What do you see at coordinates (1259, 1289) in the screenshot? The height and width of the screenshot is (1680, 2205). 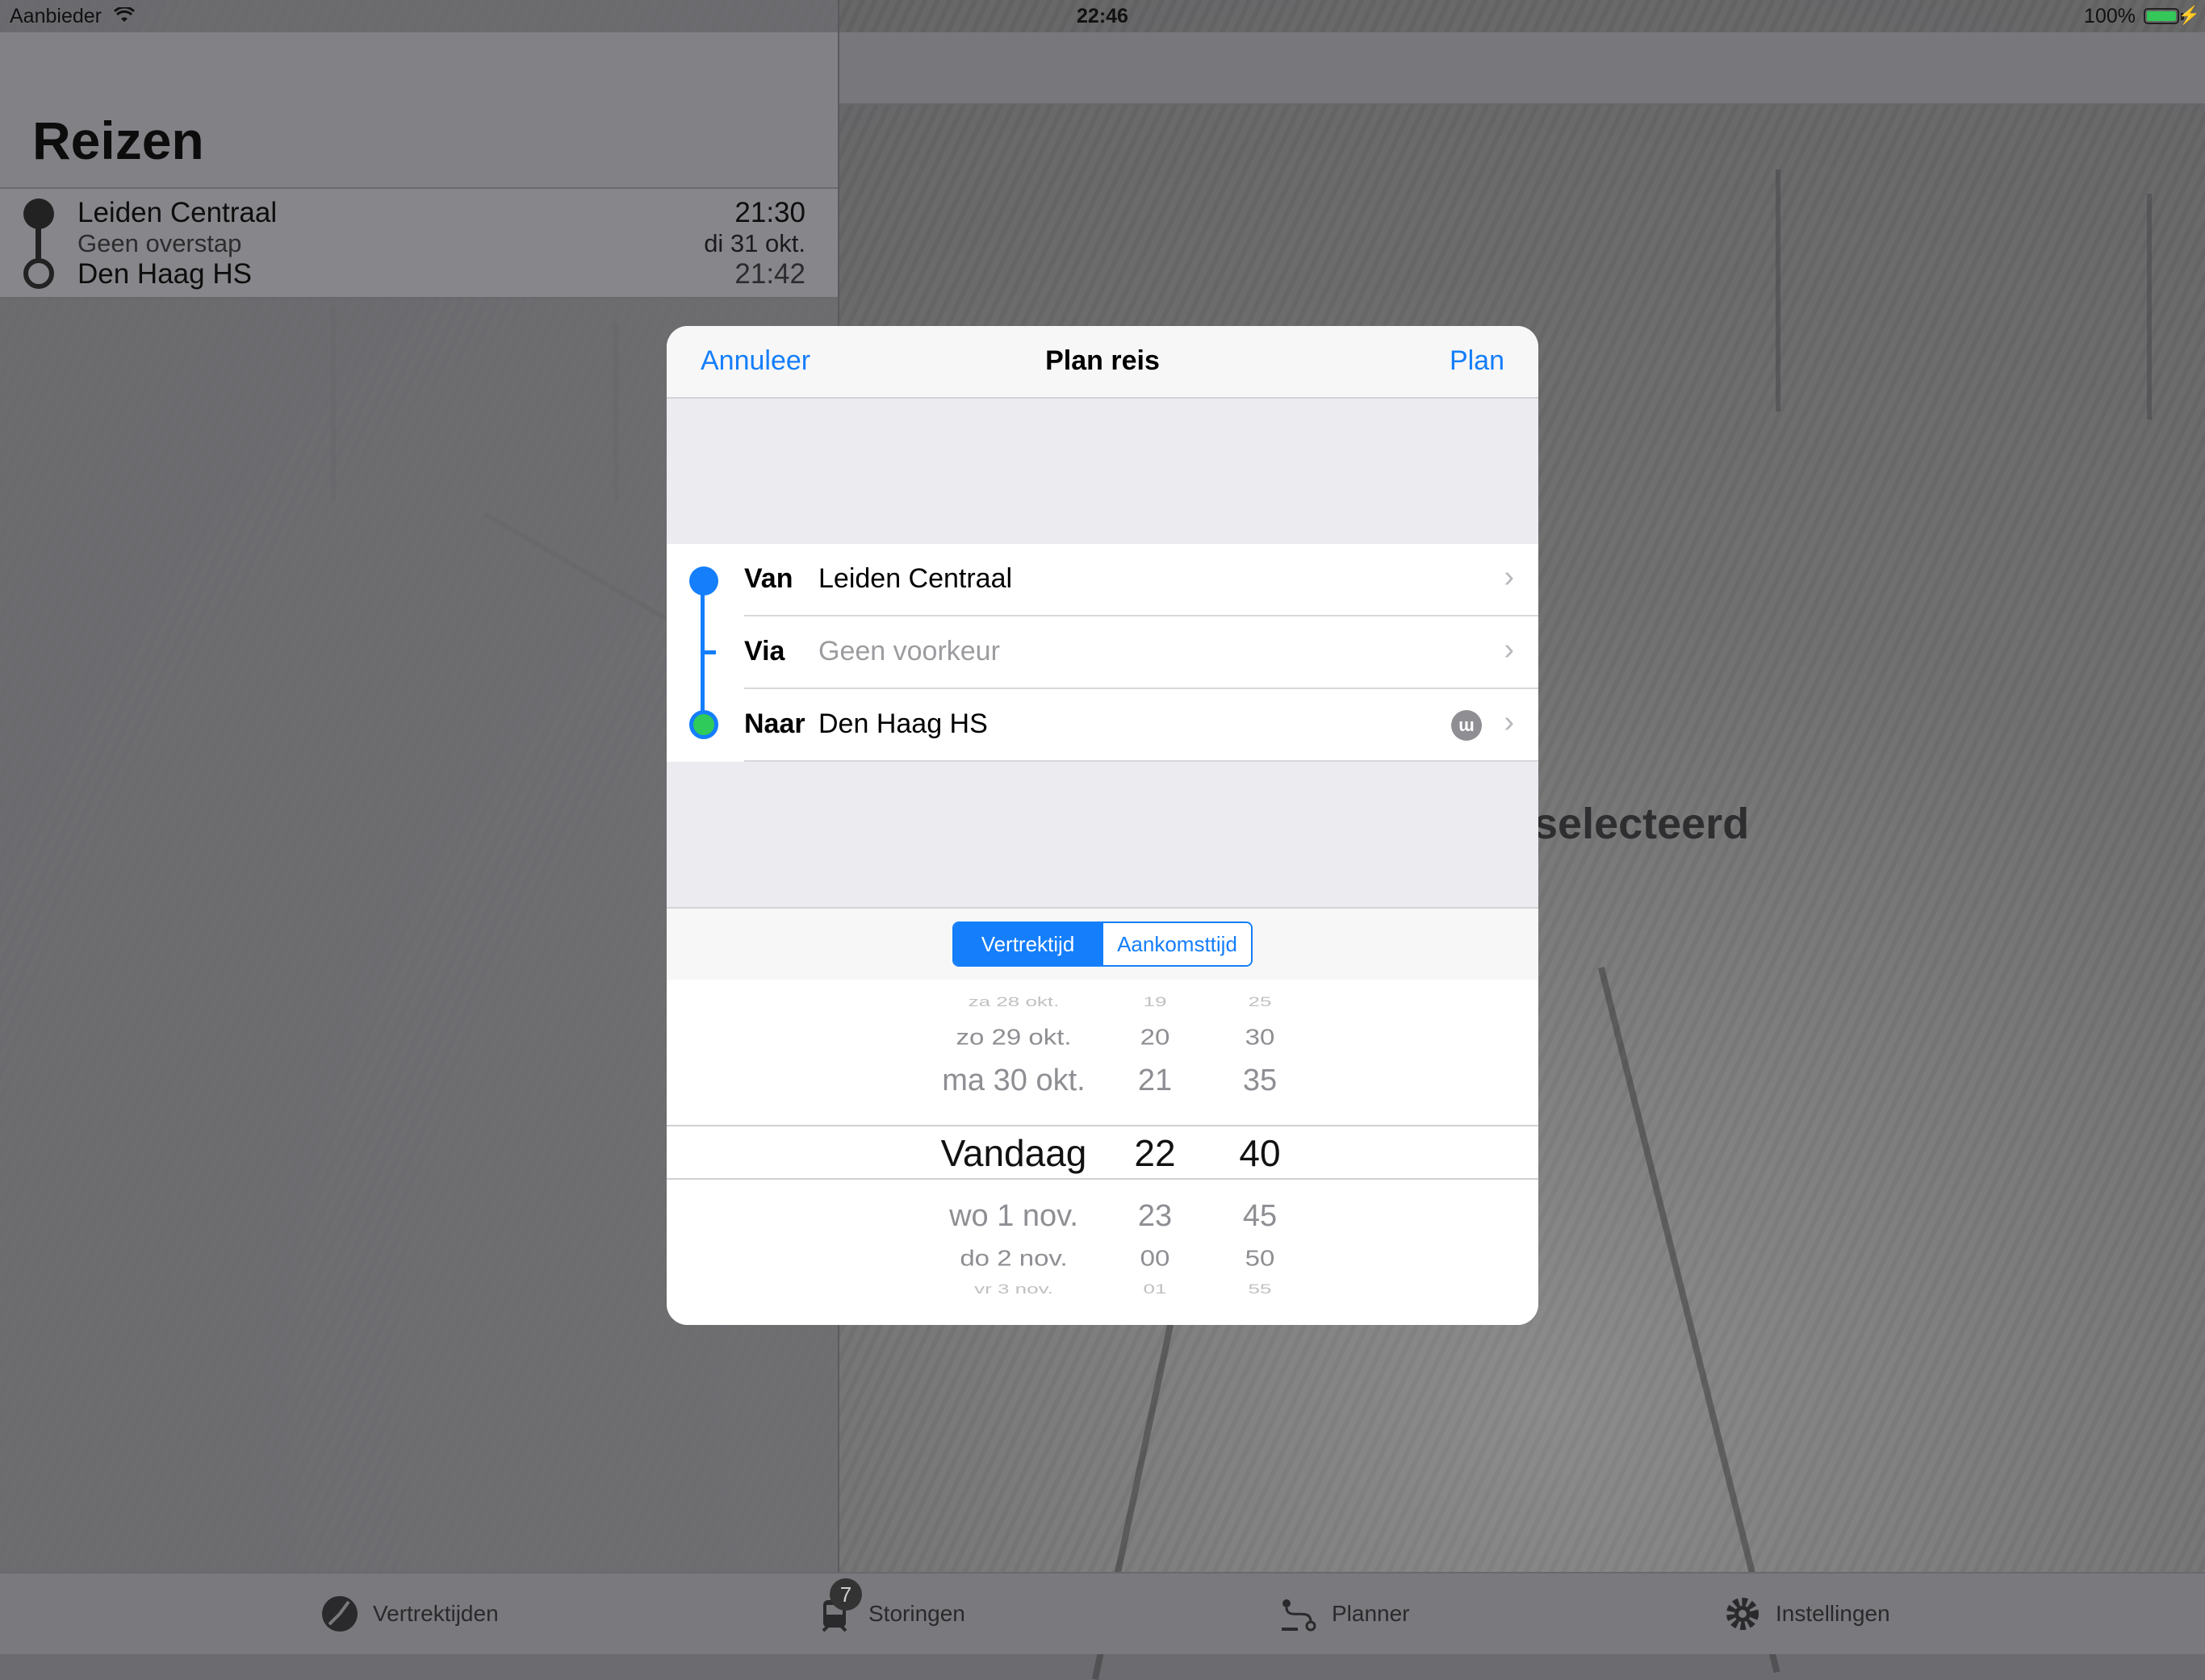 I see `picker-minute: 55` at bounding box center [1259, 1289].